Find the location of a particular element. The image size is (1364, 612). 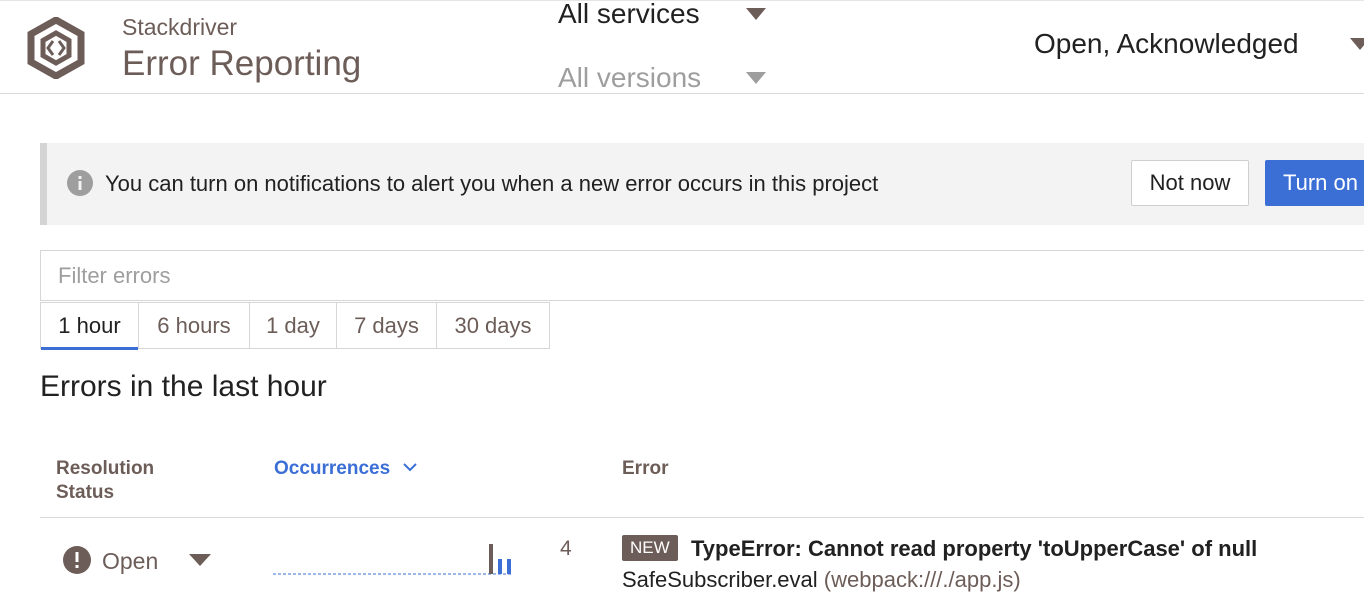

occurrences-sparkline is located at coordinates (393, 559).